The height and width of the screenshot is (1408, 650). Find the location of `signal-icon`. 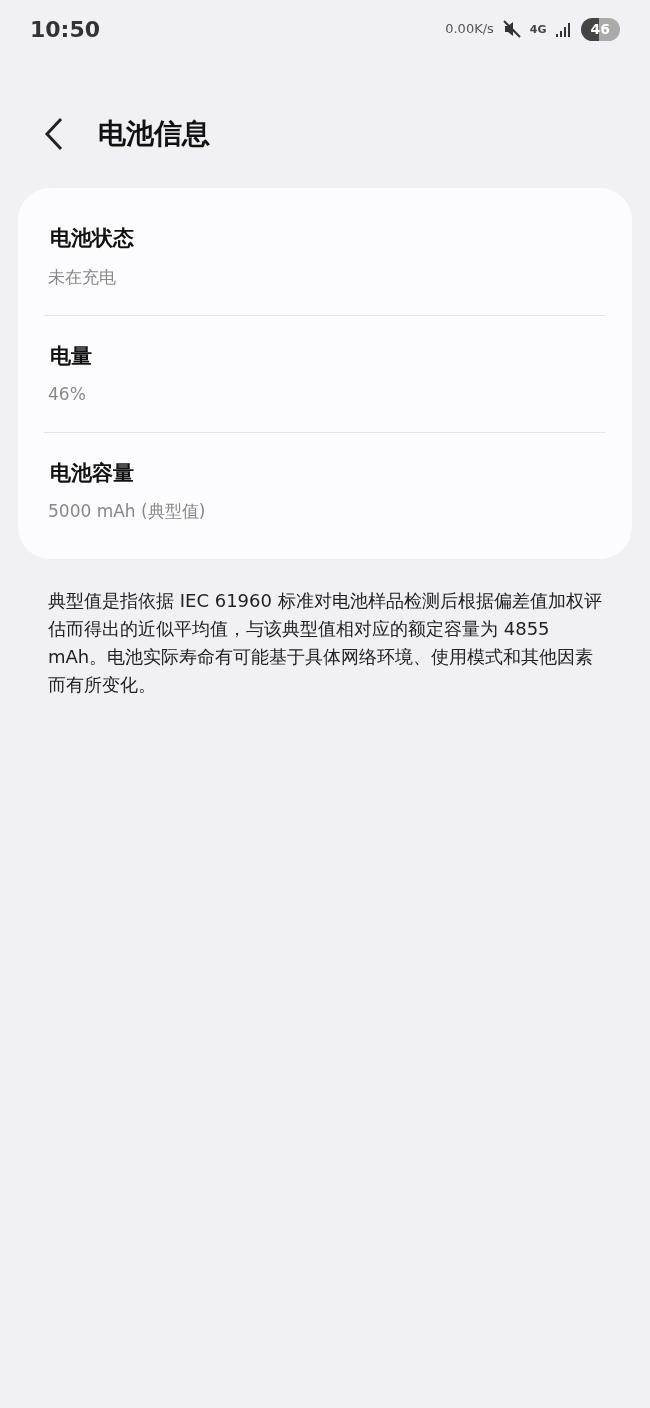

signal-icon is located at coordinates (563, 29).